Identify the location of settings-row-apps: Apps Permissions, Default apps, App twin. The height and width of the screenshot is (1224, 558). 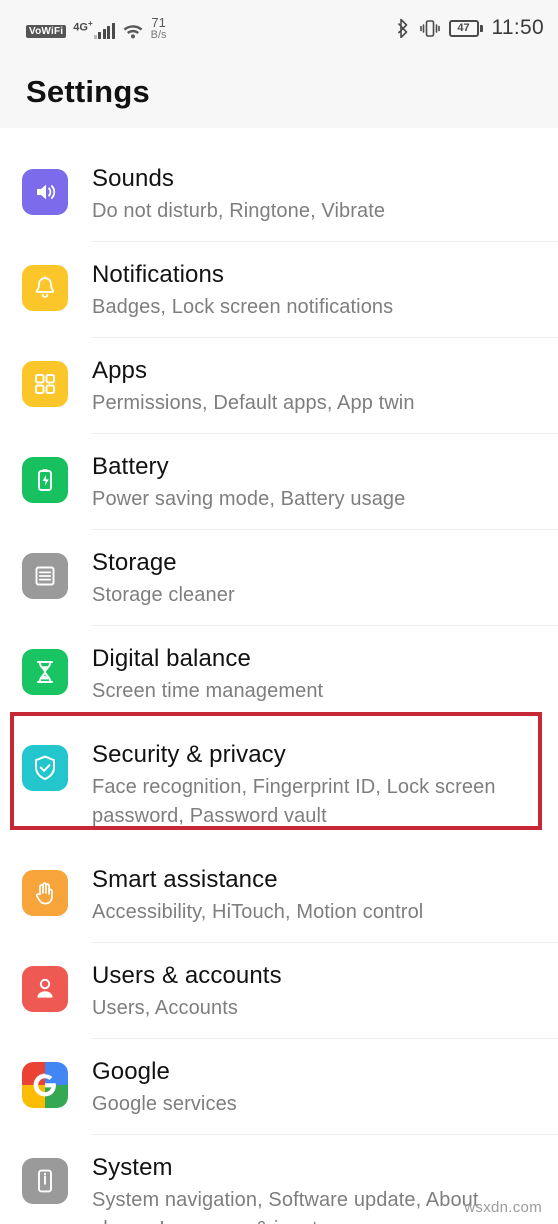
(279, 386).